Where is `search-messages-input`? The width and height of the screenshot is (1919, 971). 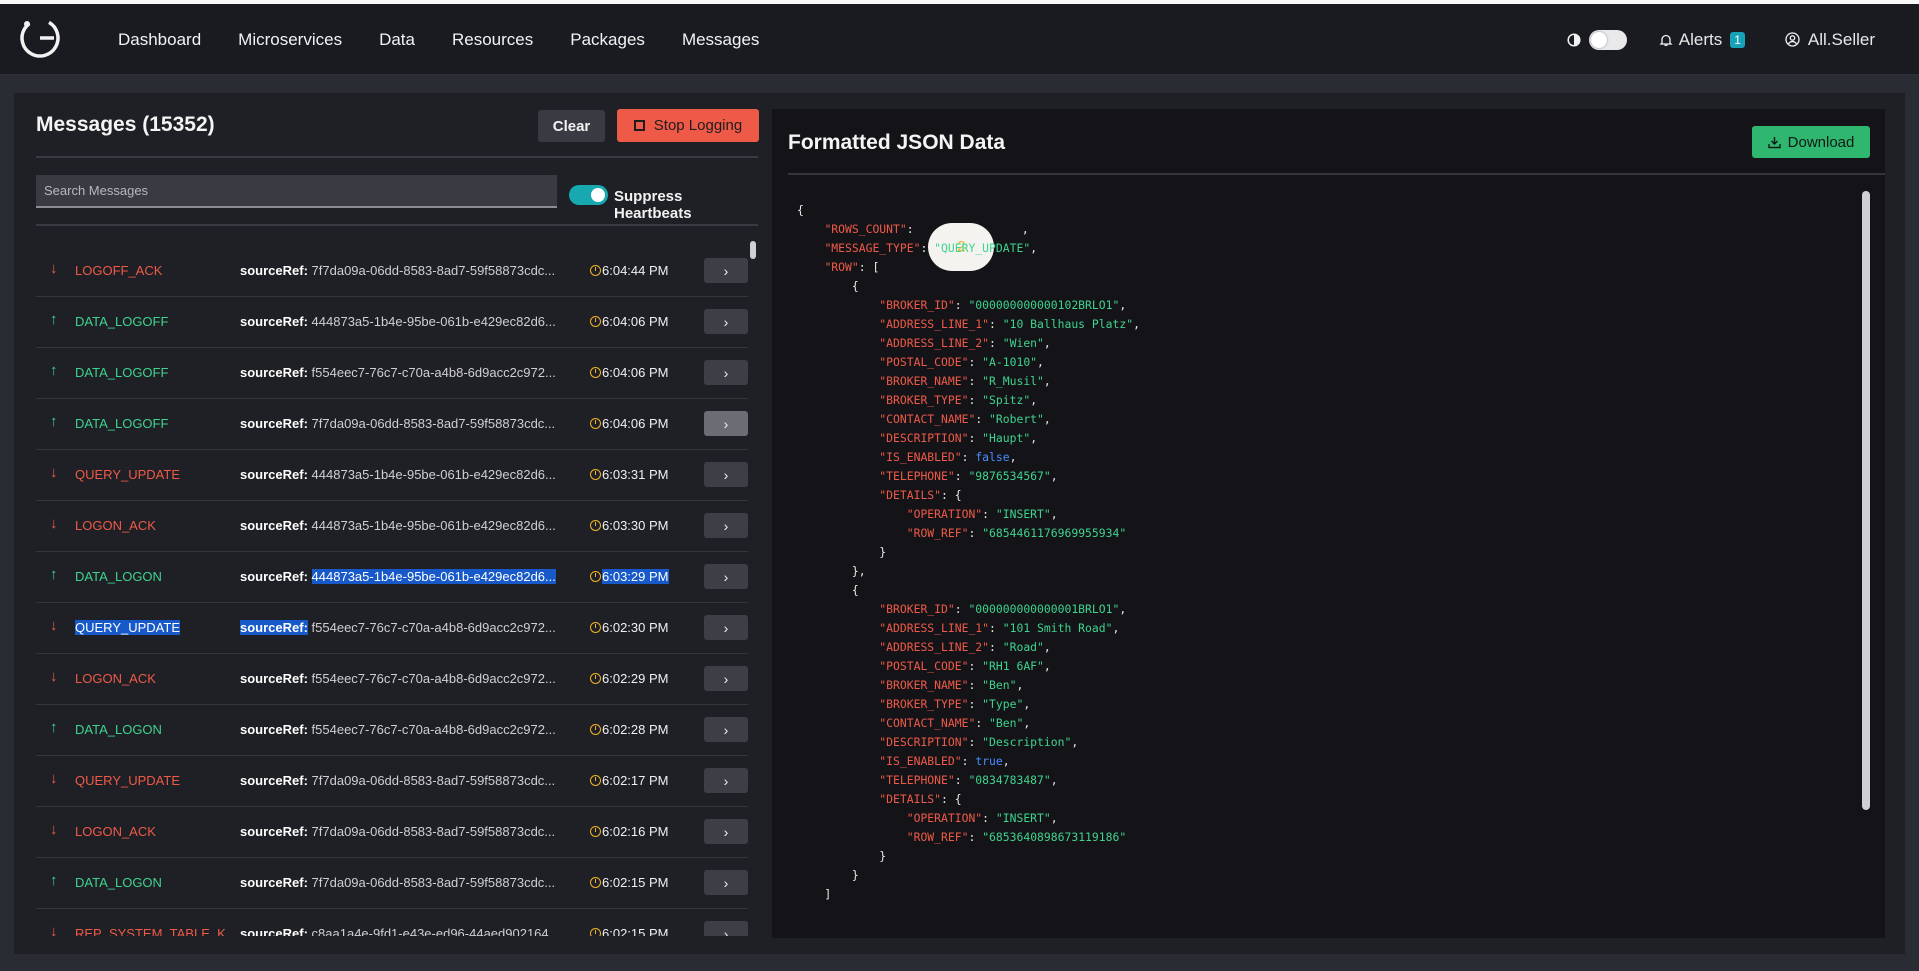
search-messages-input is located at coordinates (296, 191).